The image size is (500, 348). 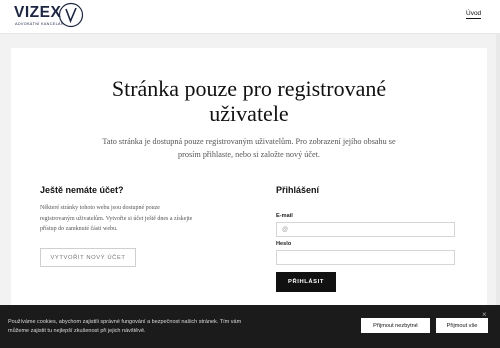 I want to click on page-title-line1: Stránka pouze pro registrované, so click(x=249, y=88).